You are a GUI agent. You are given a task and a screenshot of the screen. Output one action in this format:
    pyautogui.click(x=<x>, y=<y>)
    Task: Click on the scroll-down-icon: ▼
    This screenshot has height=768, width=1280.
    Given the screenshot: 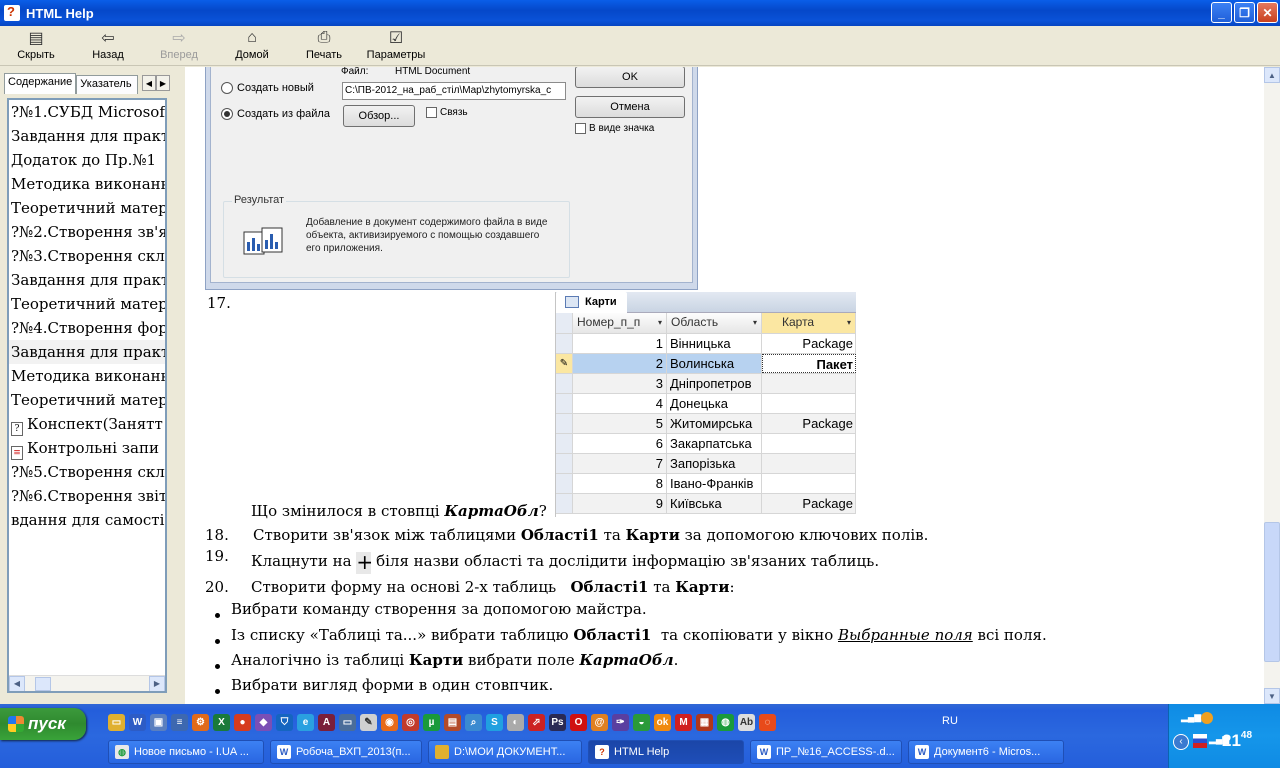 What is the action you would take?
    pyautogui.click(x=1272, y=696)
    